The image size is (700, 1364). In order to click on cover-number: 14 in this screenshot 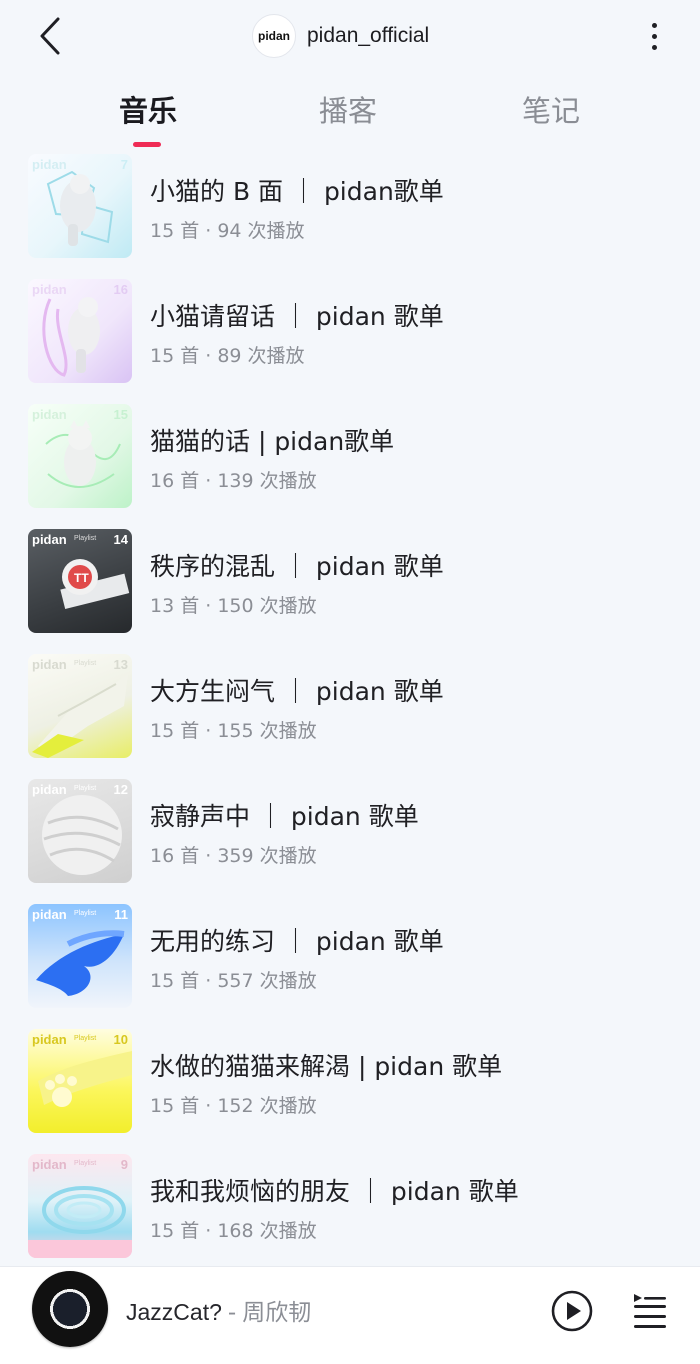, I will do `click(120, 539)`.